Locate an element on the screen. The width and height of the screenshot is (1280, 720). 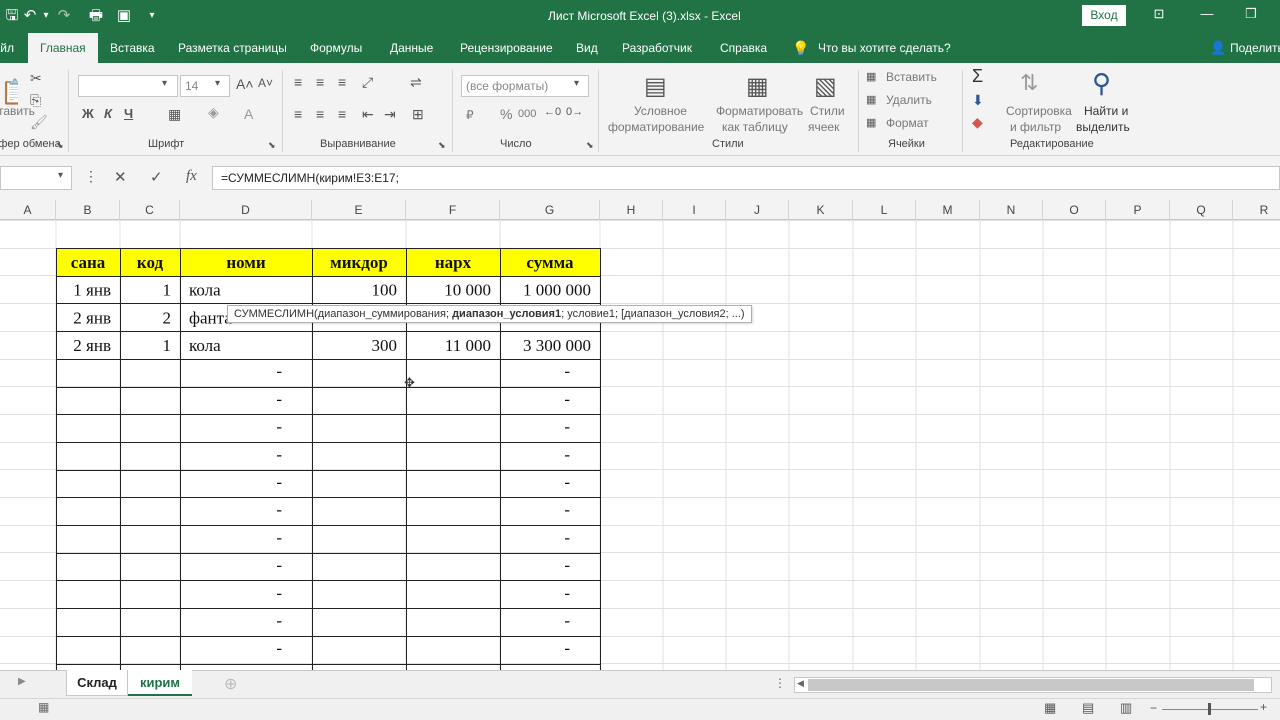
column-header: H is located at coordinates (631, 210).